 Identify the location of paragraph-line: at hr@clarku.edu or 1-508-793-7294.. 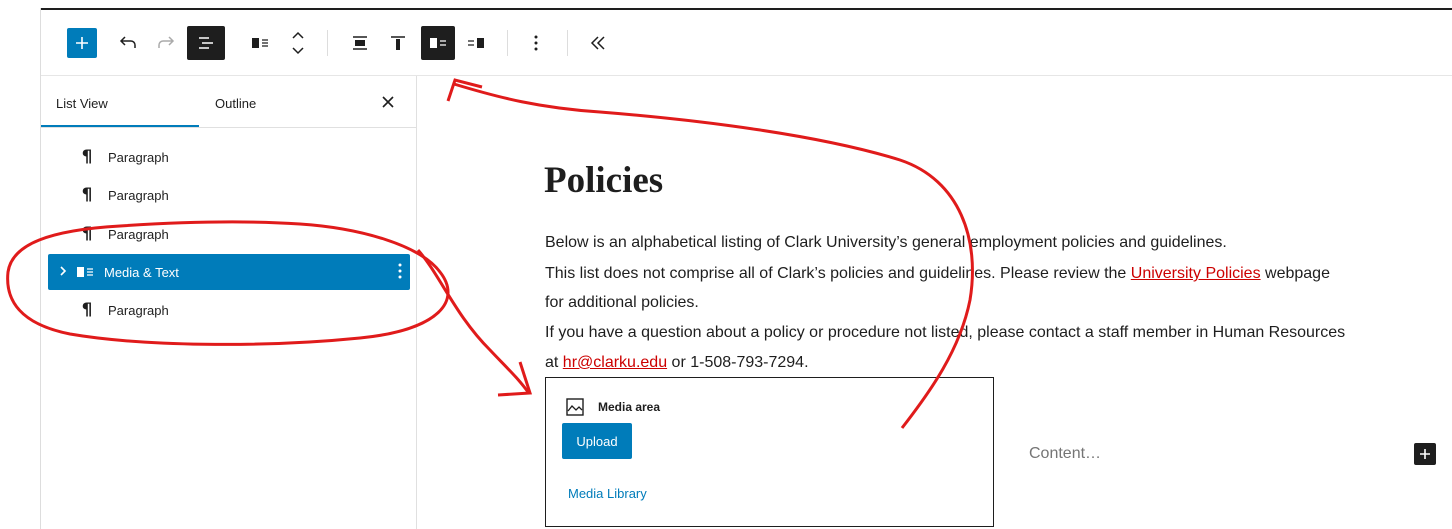
(677, 363).